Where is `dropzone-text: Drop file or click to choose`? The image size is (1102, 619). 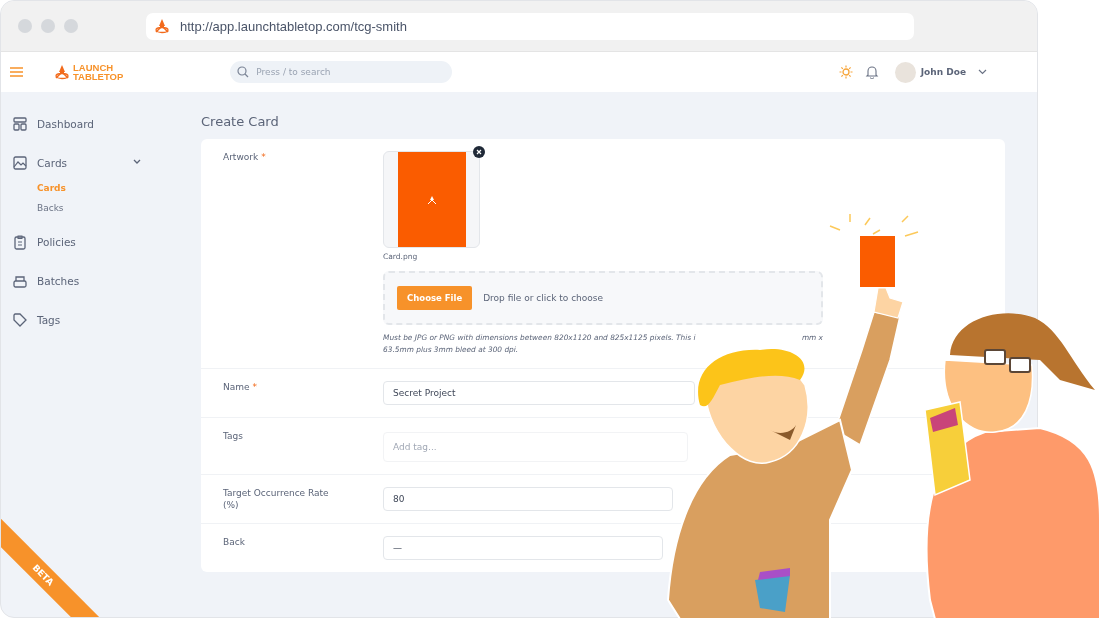
dropzone-text: Drop file or click to choose is located at coordinates (543, 298).